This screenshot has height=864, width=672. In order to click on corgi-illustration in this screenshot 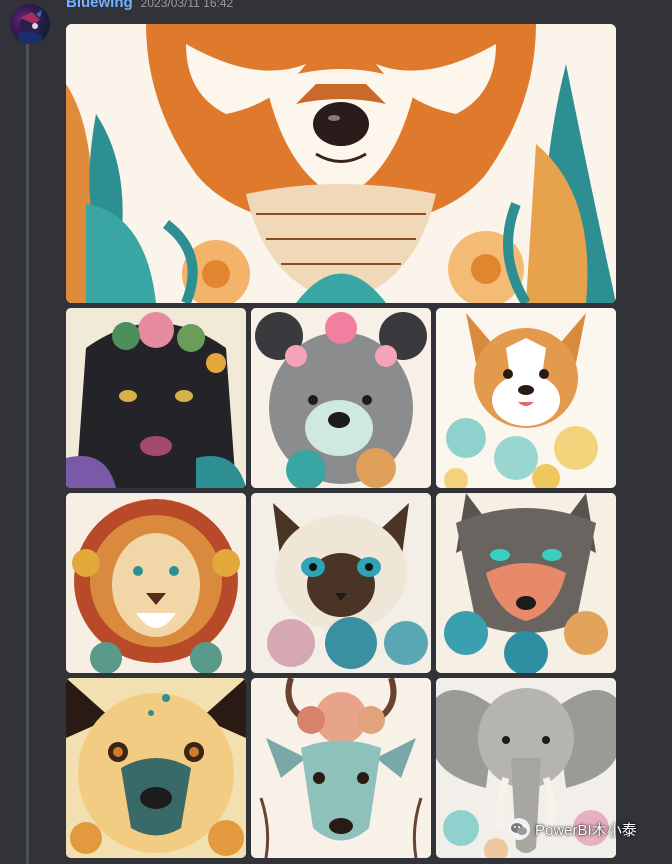, I will do `click(526, 398)`.